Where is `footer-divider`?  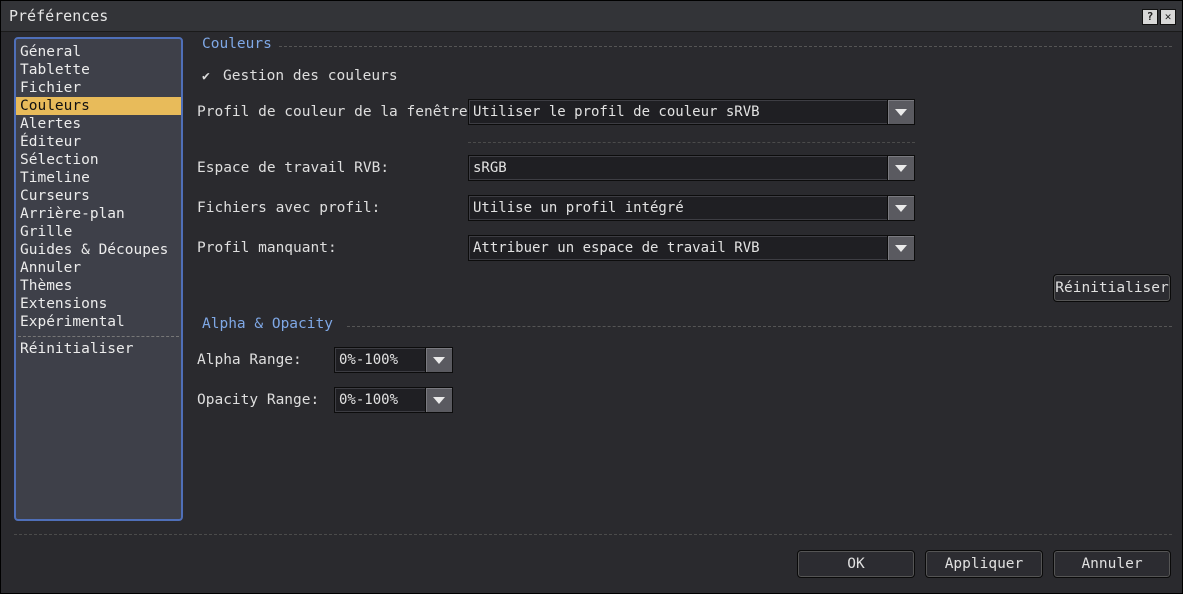
footer-divider is located at coordinates (593, 534).